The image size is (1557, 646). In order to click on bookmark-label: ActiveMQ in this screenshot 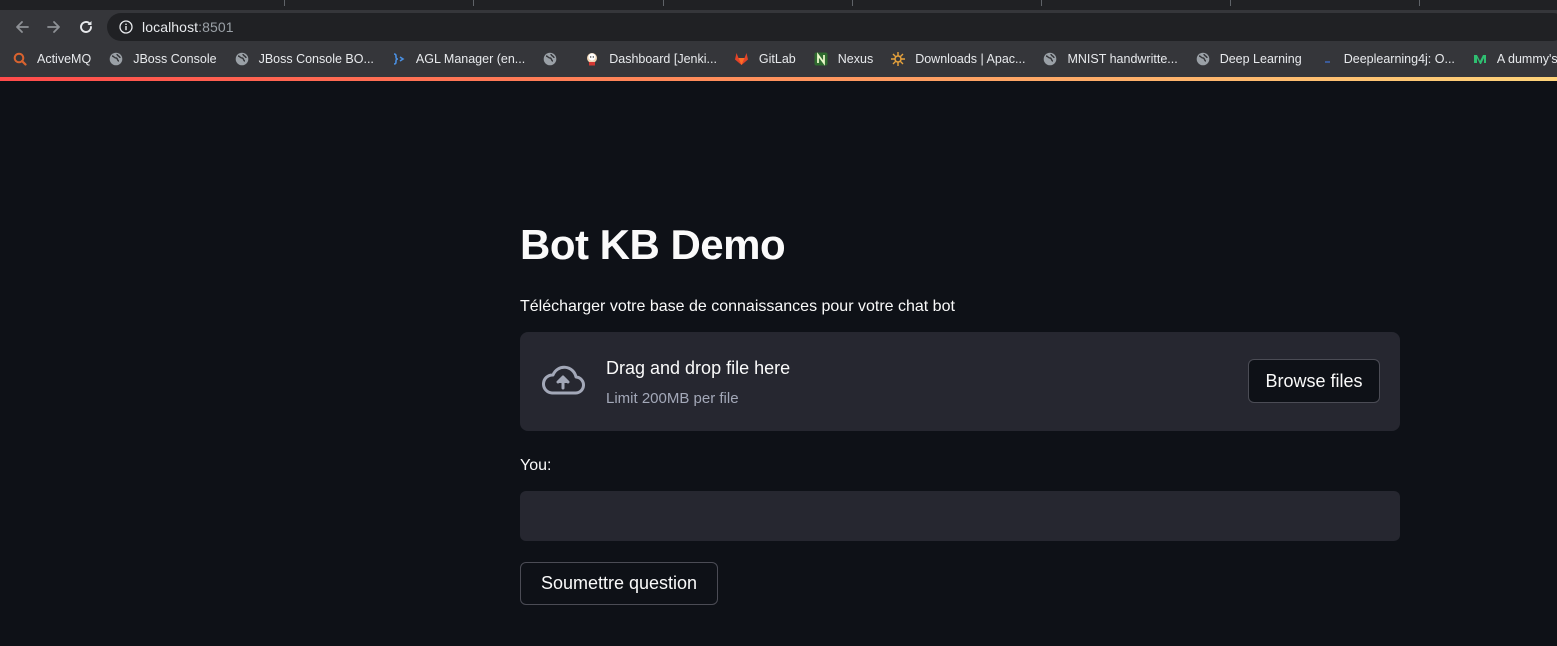, I will do `click(64, 59)`.